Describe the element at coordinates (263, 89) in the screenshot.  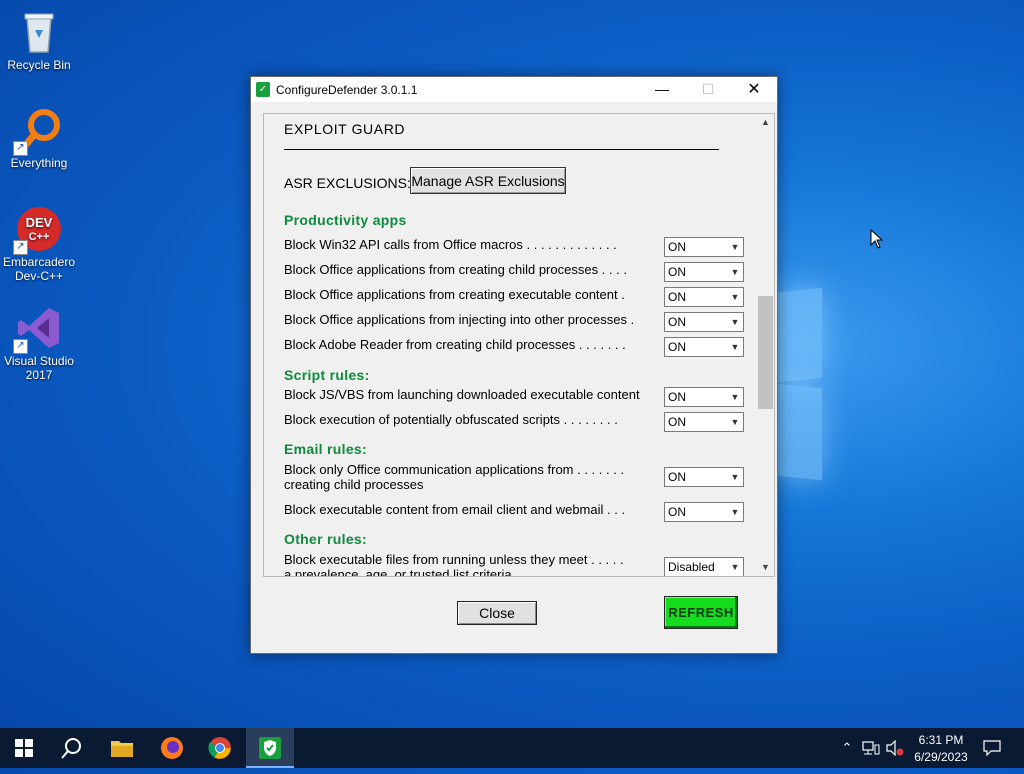
I see `shield-check-icon: ✓` at that location.